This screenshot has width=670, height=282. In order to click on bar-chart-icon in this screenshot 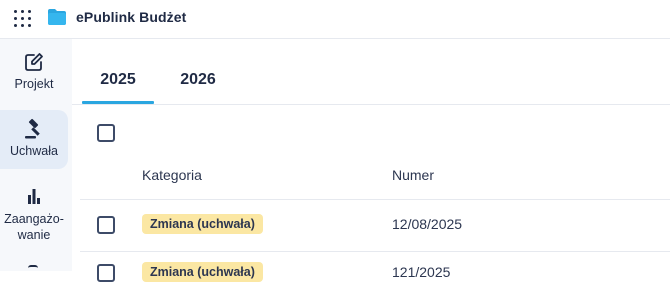, I will do `click(34, 196)`.